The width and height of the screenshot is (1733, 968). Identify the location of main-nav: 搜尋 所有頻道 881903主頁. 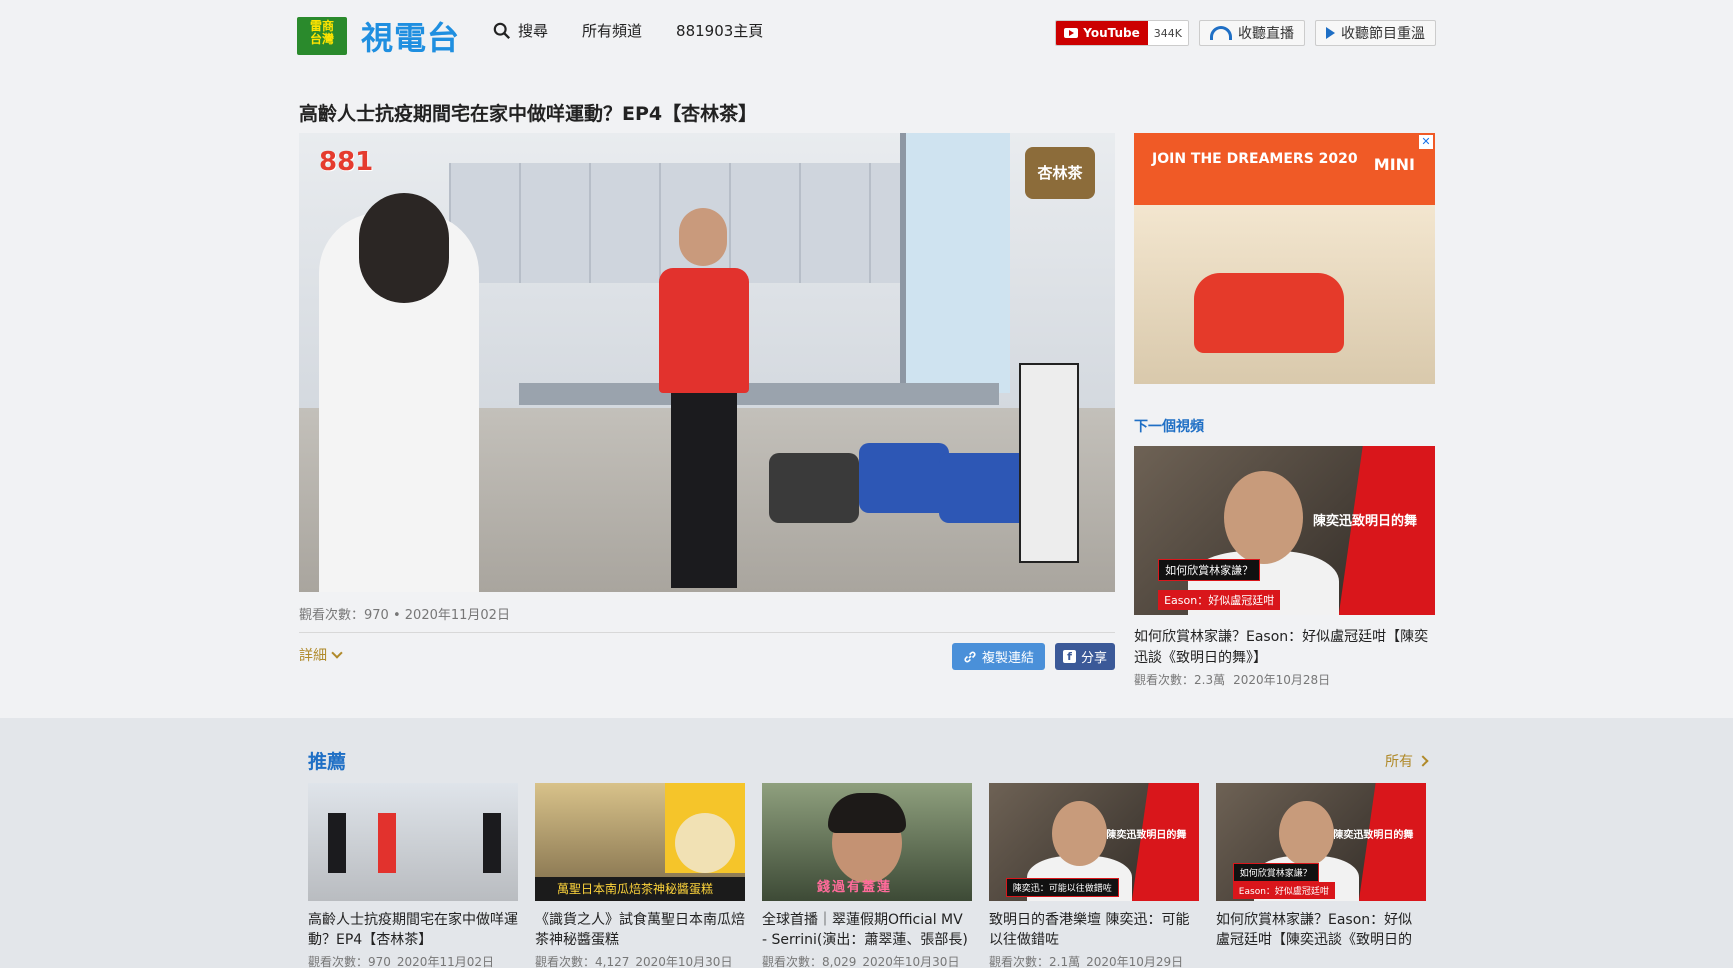
(628, 30).